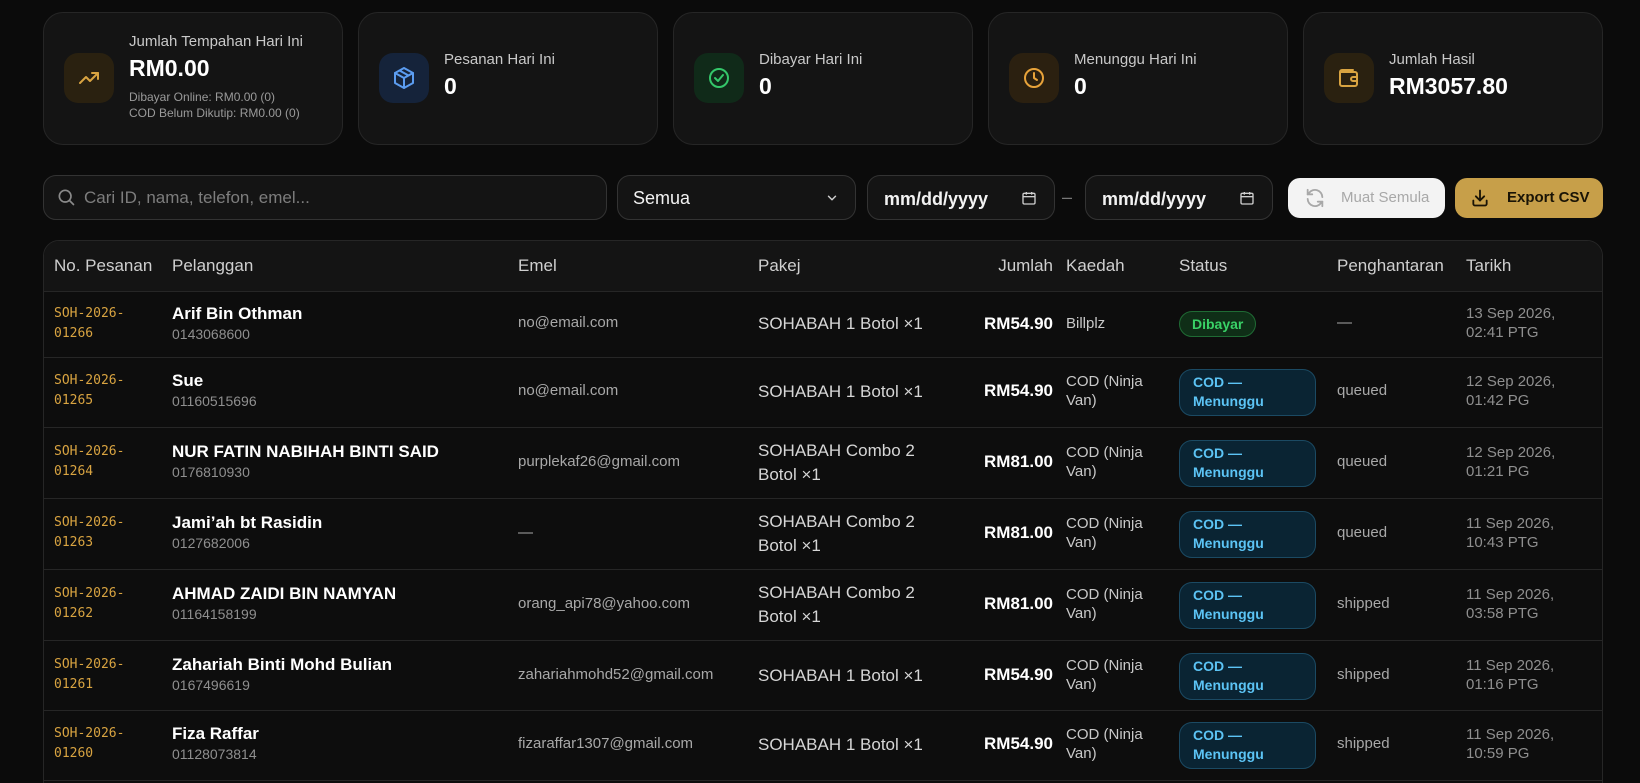 This screenshot has width=1640, height=783. What do you see at coordinates (104, 324) in the screenshot?
I see `order-id: SOH-2026-01266` at bounding box center [104, 324].